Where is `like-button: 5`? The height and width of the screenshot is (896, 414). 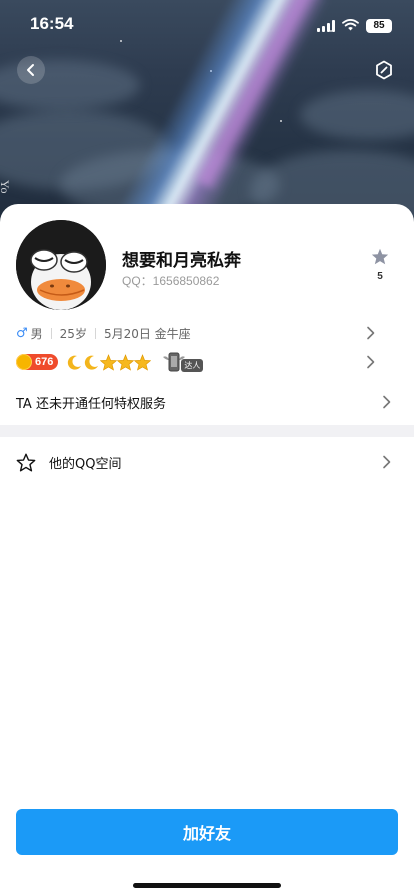
like-button: 5 is located at coordinates (380, 265).